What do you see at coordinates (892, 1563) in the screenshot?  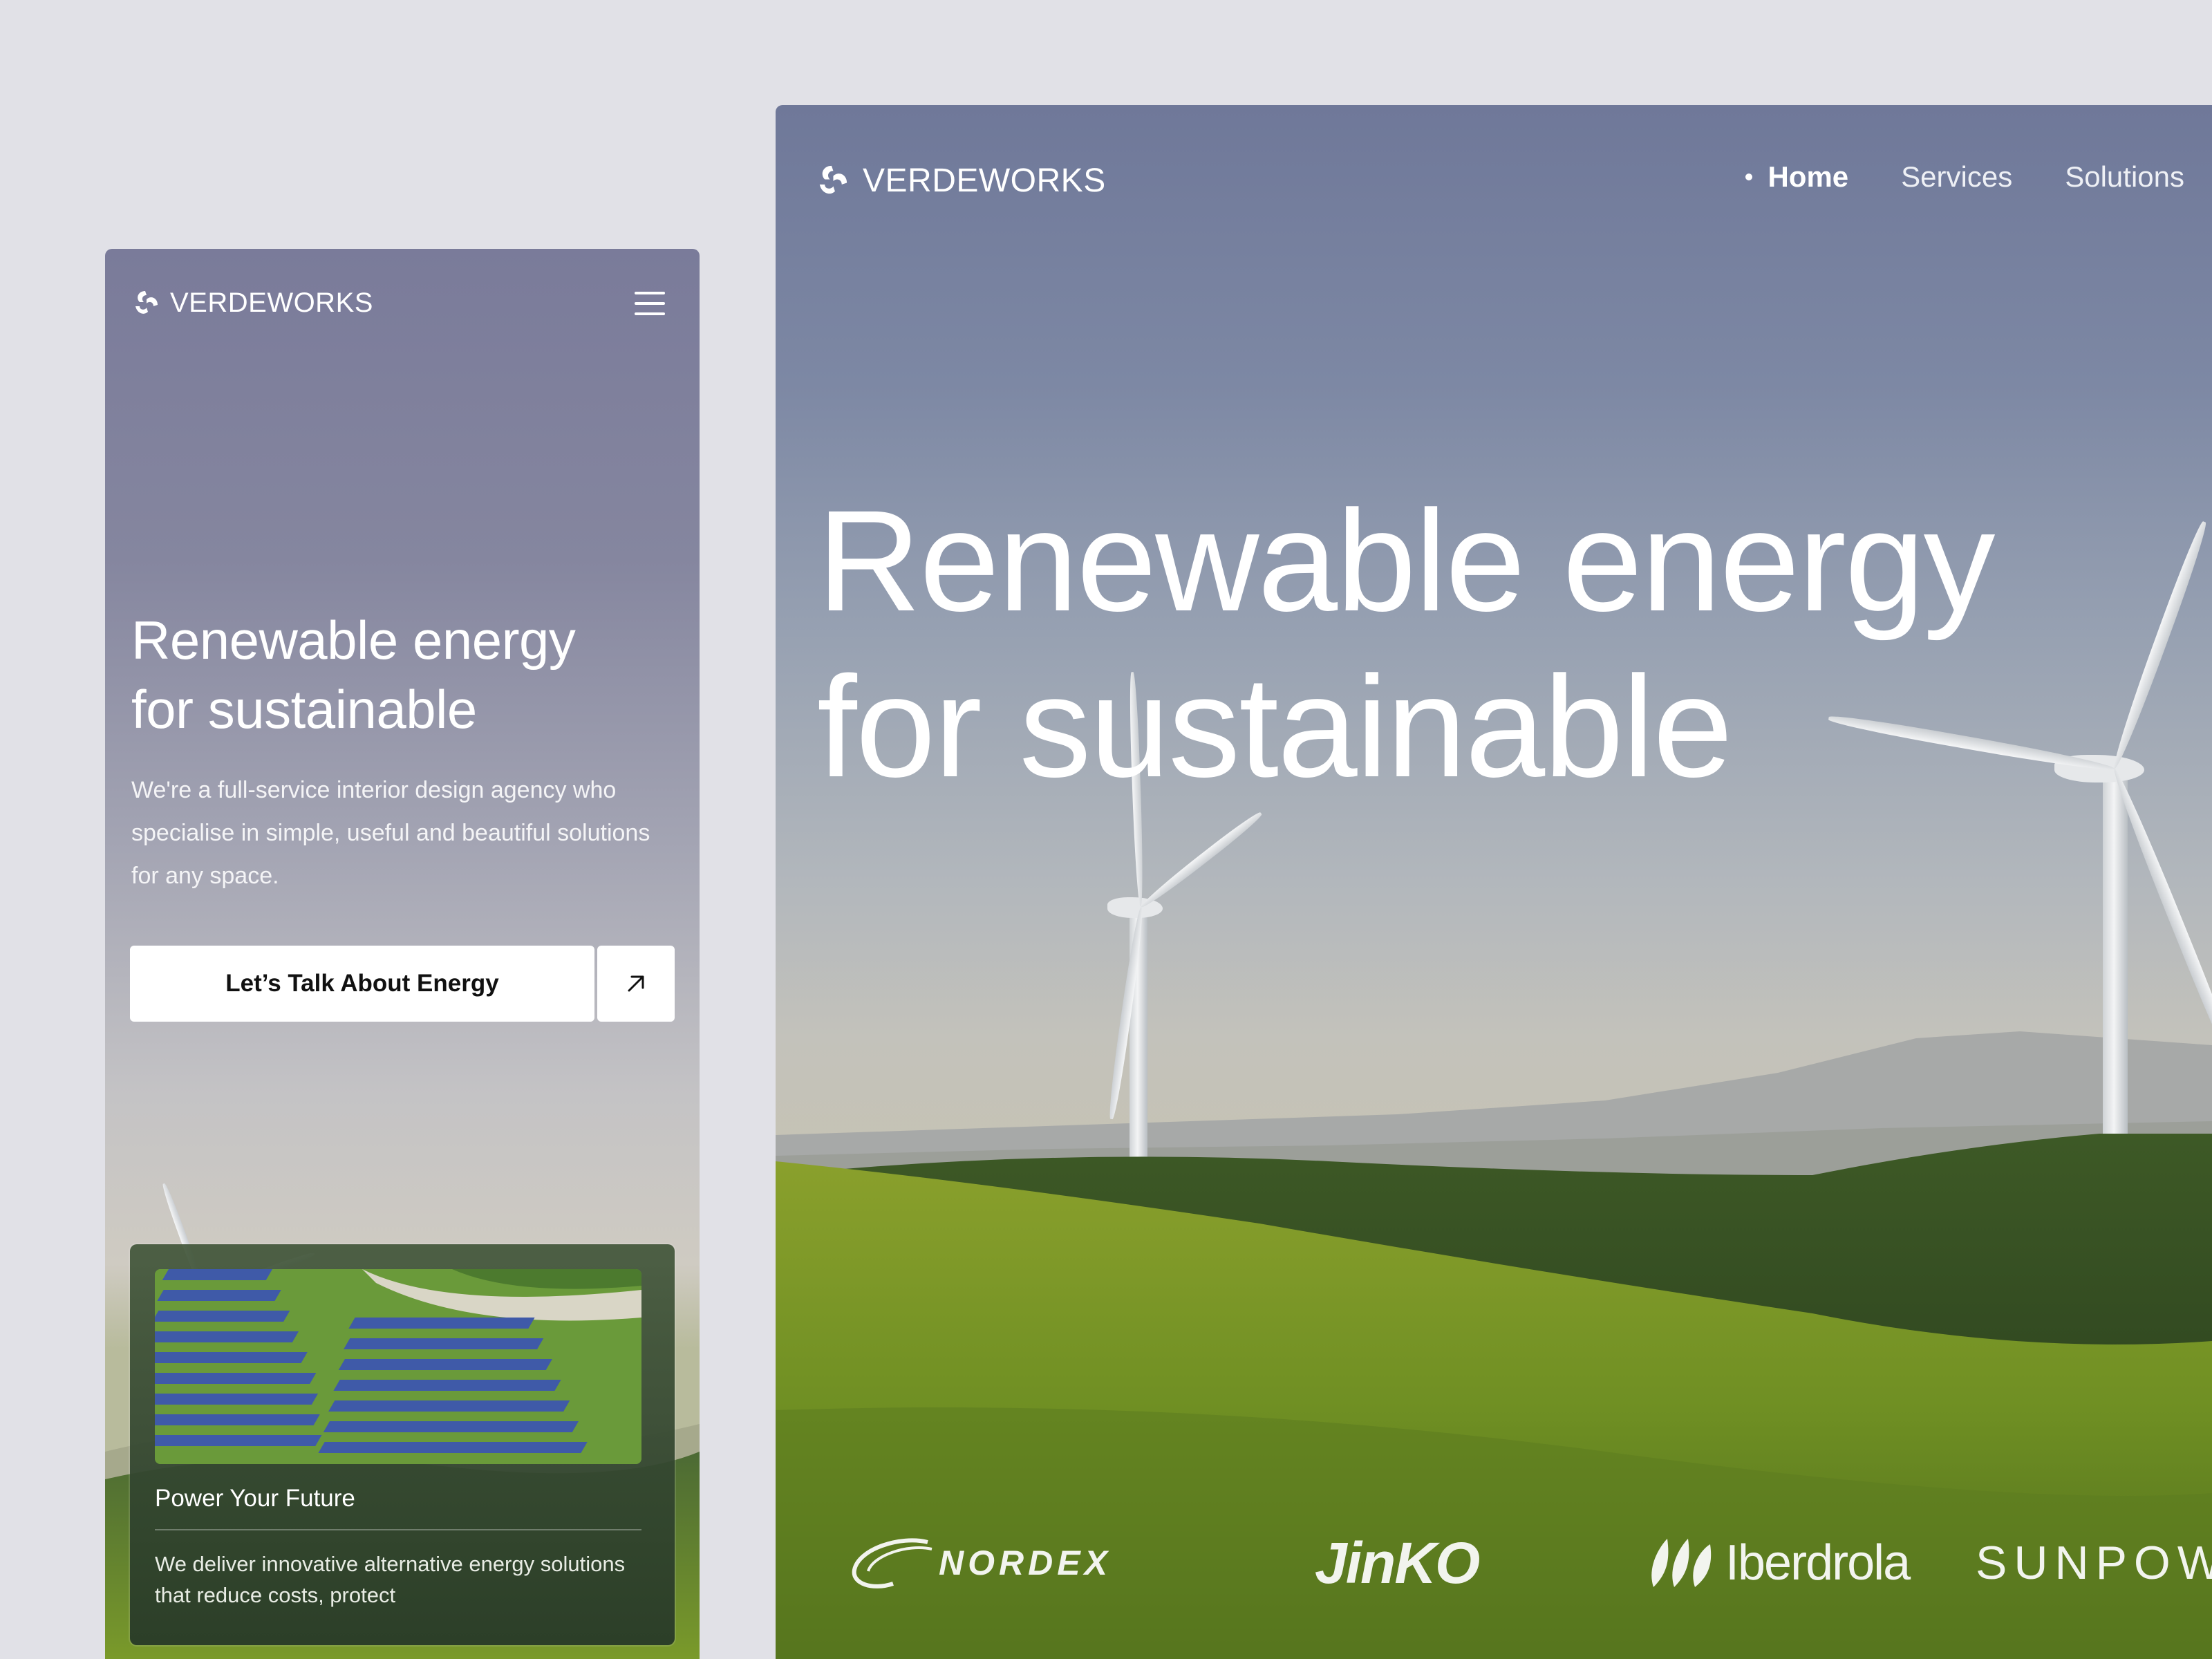 I see `nordex-swoosh-icon` at bounding box center [892, 1563].